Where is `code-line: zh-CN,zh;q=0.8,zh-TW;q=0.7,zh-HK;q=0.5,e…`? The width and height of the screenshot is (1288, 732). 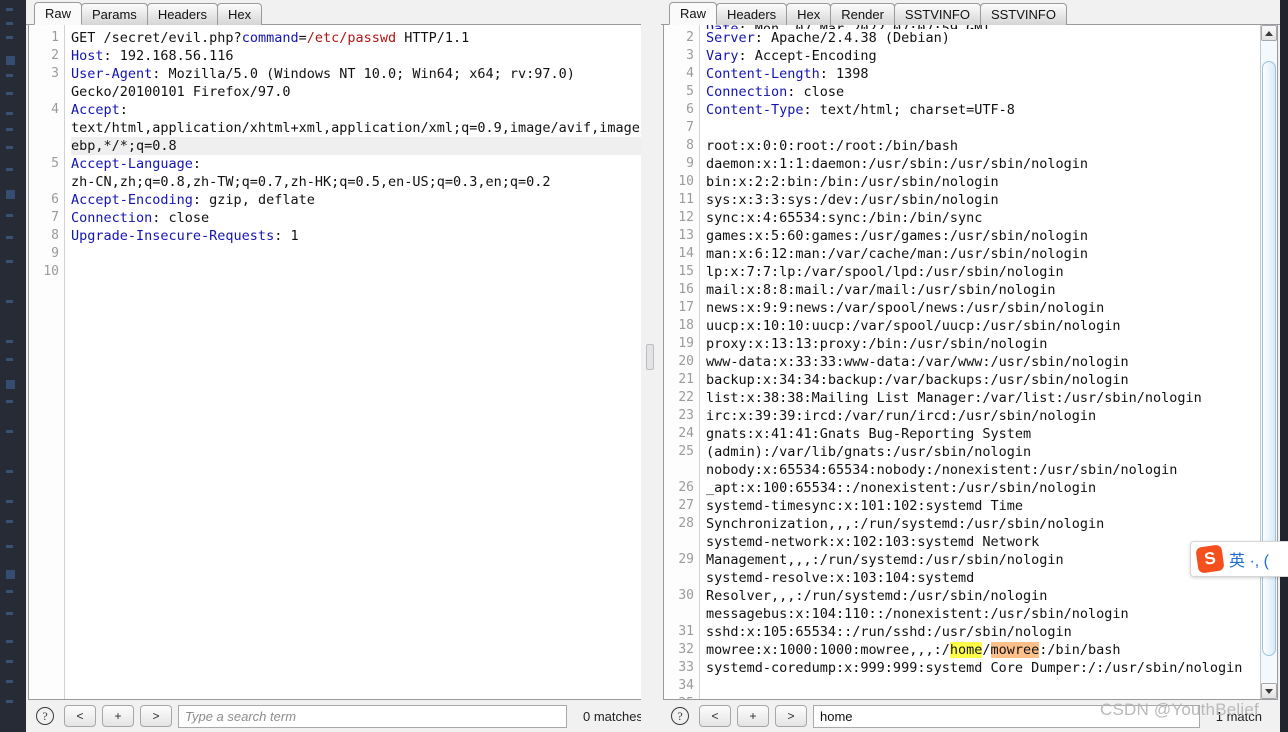
code-line: zh-CN,zh;q=0.8,zh-TW;q=0.7,zh-HK;q=0.5,e… is located at coordinates (311, 182).